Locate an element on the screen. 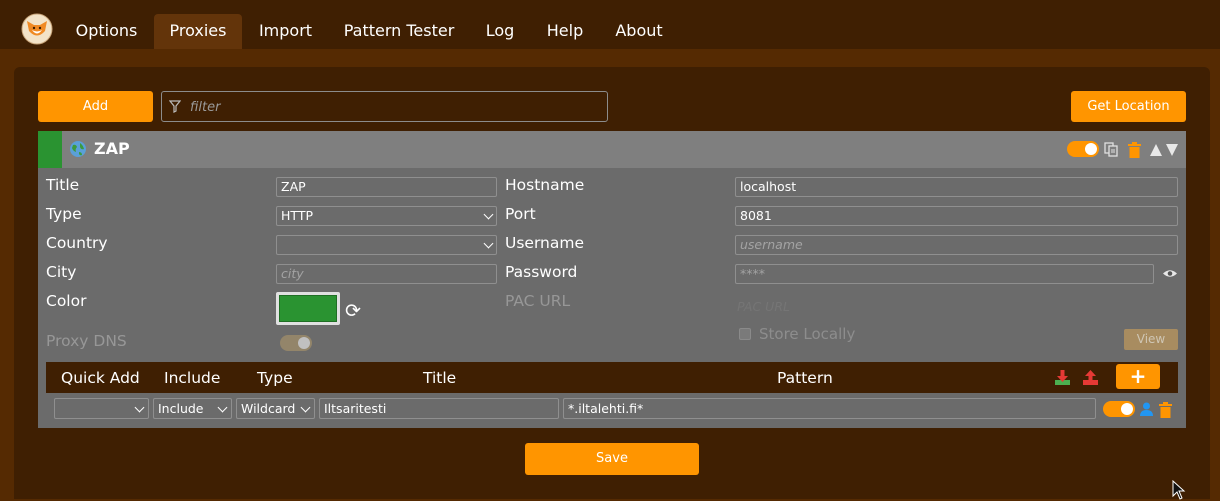  user-icon is located at coordinates (1146, 409).